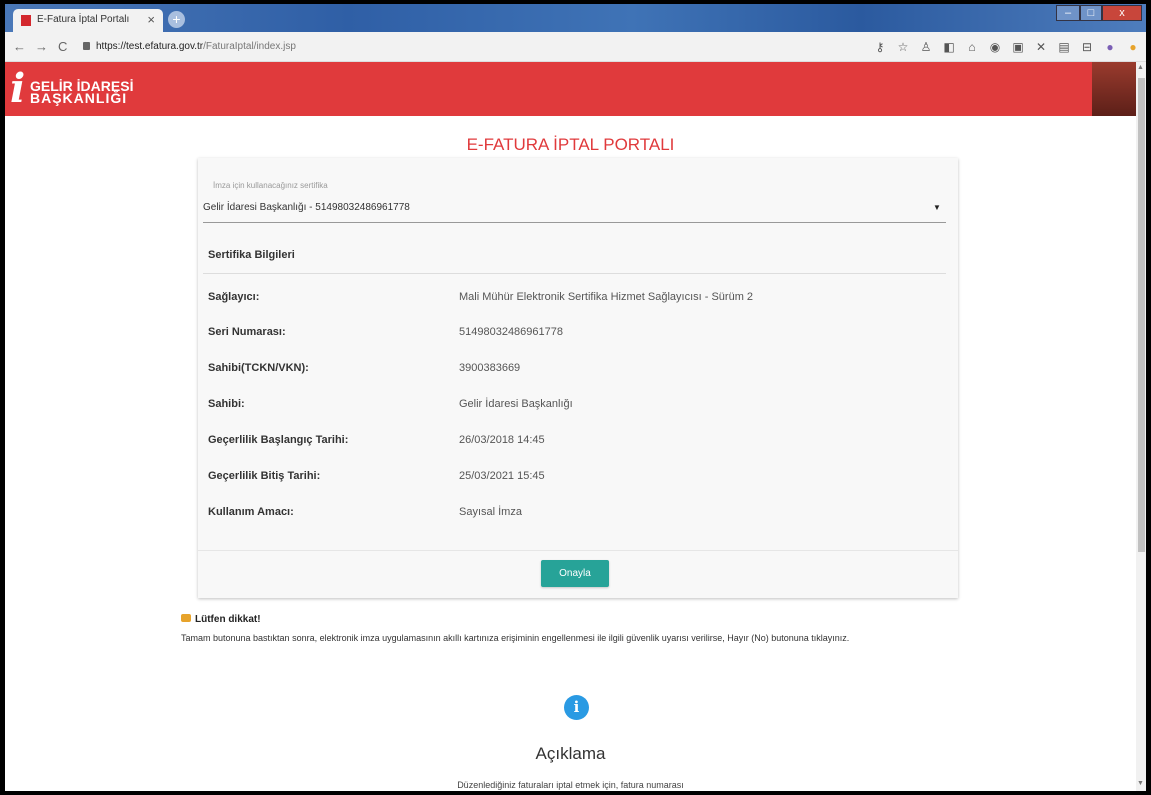 The image size is (1151, 795). What do you see at coordinates (578, 369) in the screenshot?
I see `info-row-owner-id: Sahibi(TCKN/VKN): 3900383669` at bounding box center [578, 369].